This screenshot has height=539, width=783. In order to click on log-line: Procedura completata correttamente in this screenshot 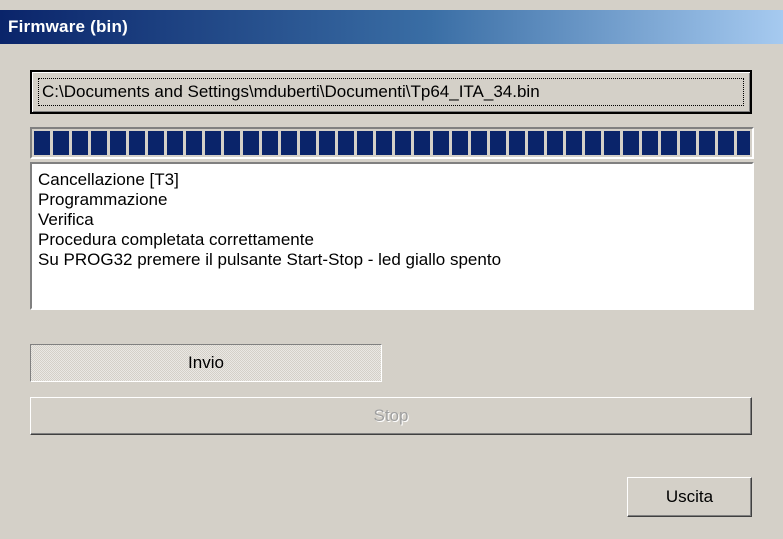, I will do `click(176, 239)`.